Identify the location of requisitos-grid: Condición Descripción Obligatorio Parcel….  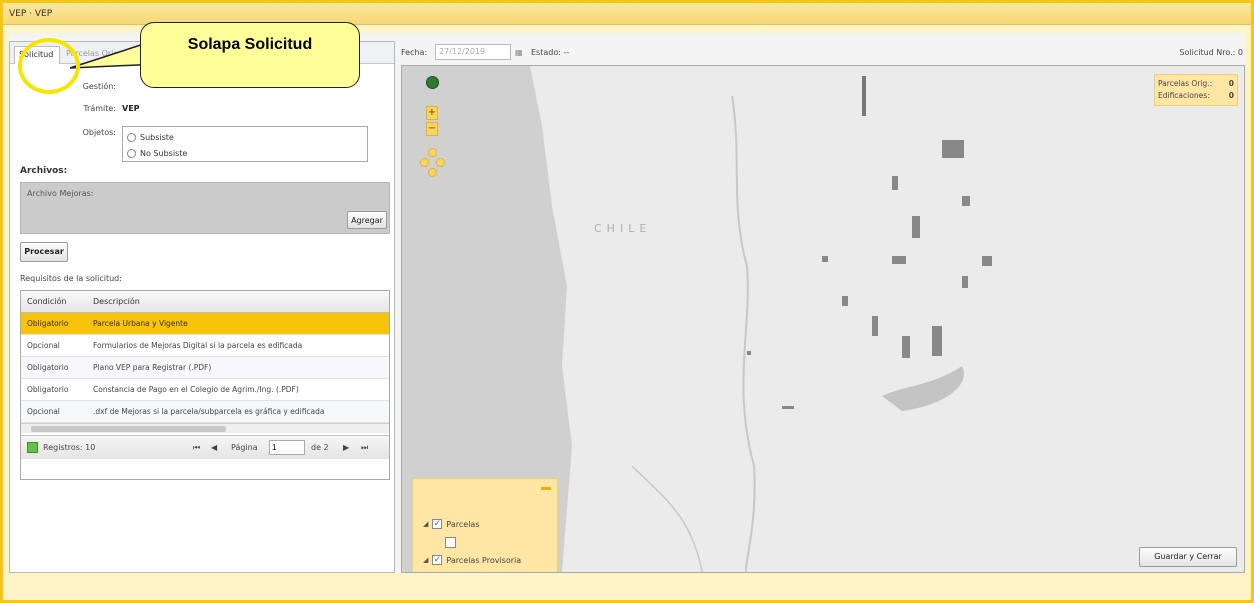
(205, 385).